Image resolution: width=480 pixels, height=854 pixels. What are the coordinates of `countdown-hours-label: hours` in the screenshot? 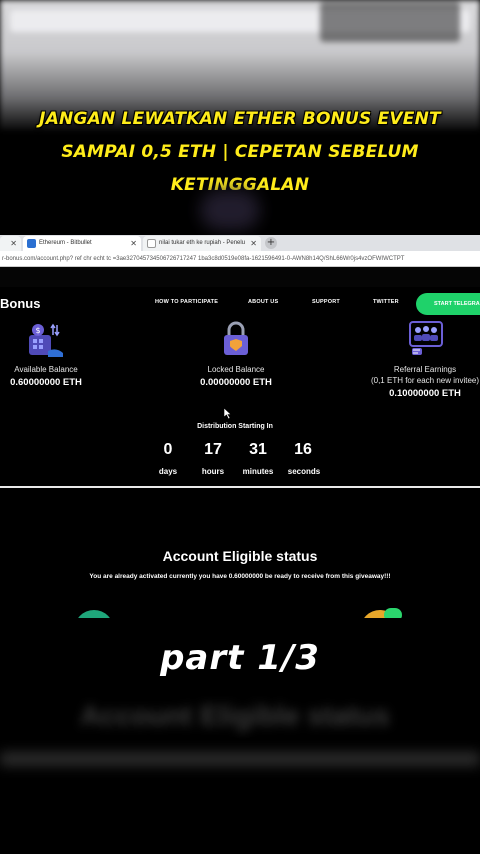 It's located at (213, 471).